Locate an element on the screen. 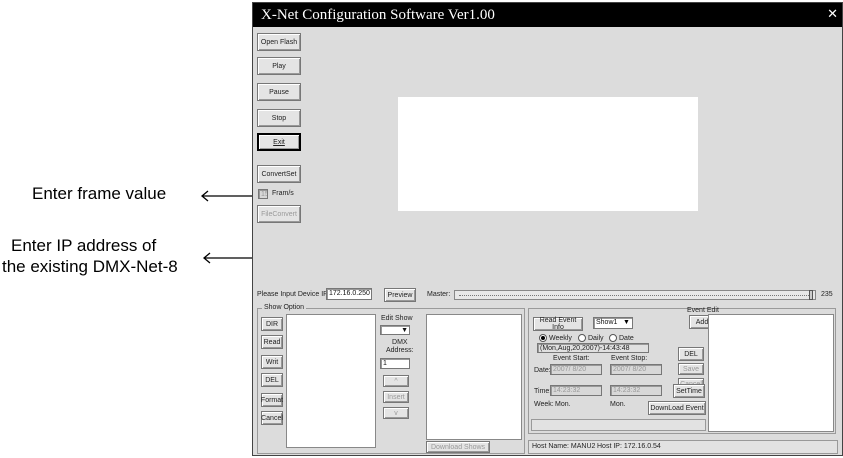 The image size is (843, 458). date-radio: Date is located at coordinates (621, 338).